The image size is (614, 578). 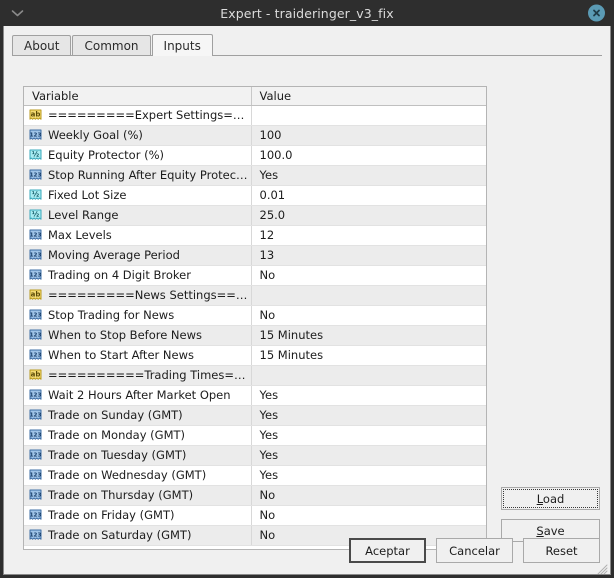 I want to click on table-row: 123 When to Start After News 15 Minutes, so click(x=255, y=355).